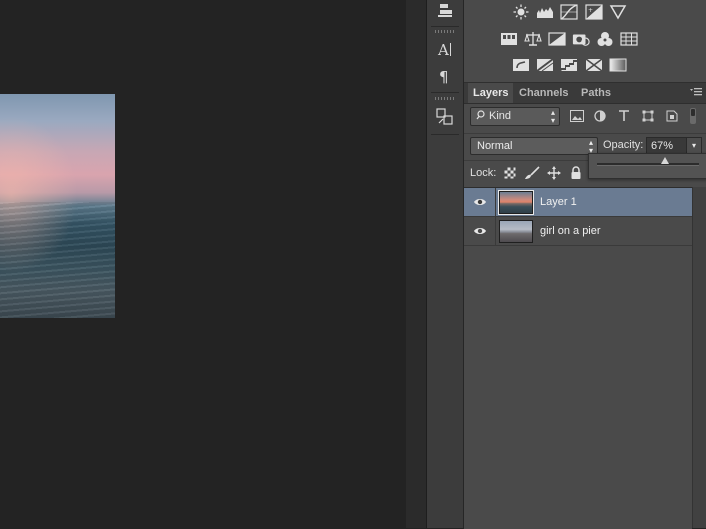 Image resolution: width=706 pixels, height=529 pixels. What do you see at coordinates (576, 173) in the screenshot?
I see `lock-all-icon` at bounding box center [576, 173].